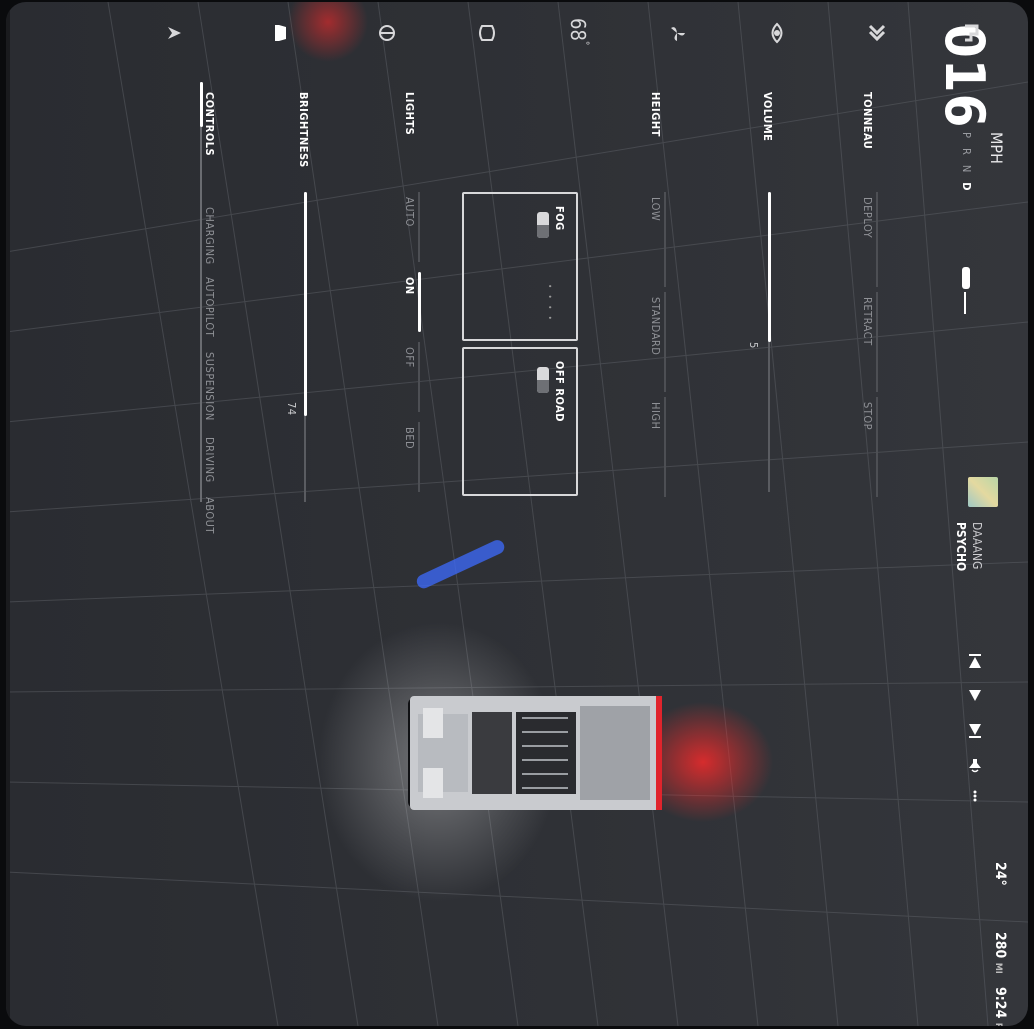 Image resolution: width=1034 pixels, height=1029 pixels. I want to click on drag-handle, so click(966, 278).